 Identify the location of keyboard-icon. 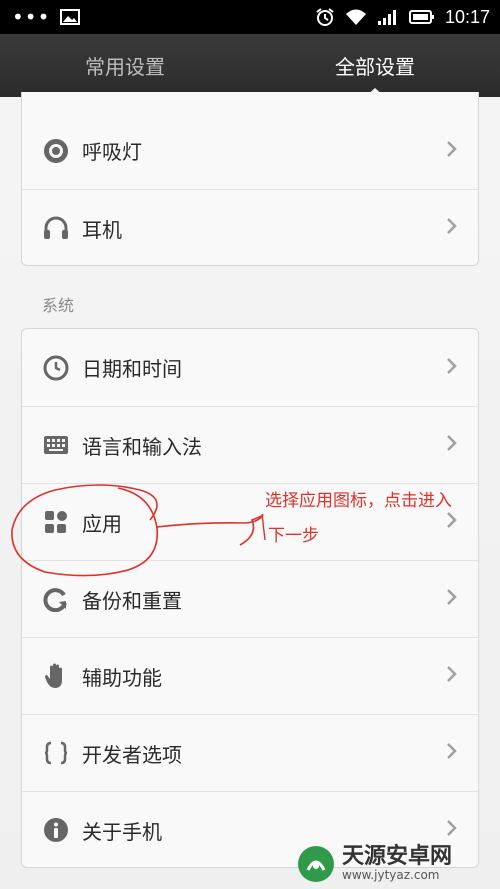
(56, 445).